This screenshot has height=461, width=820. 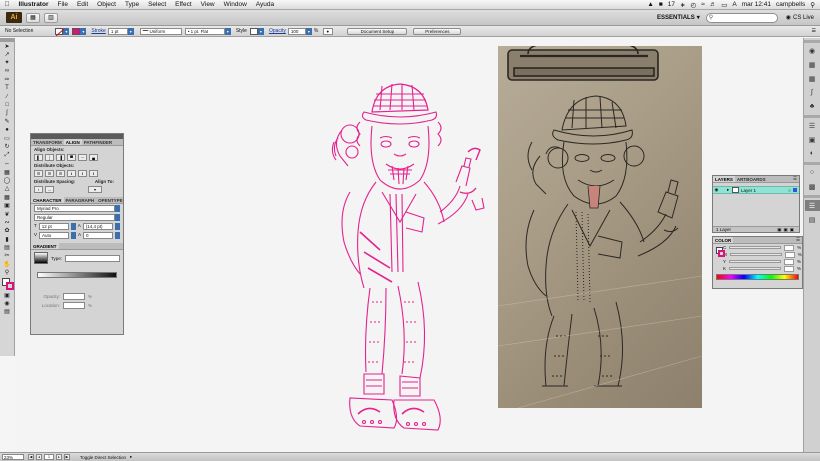 I want to click on zoom-level-field: 23%, so click(x=13, y=457).